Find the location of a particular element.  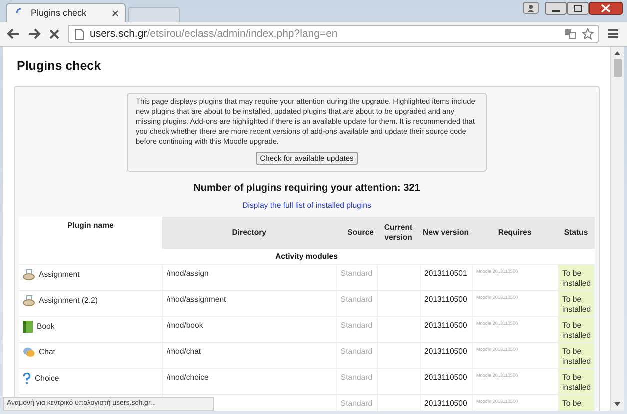

plugins-count-heading: Number of plugins requiring your attention: 321 is located at coordinates (307, 188).